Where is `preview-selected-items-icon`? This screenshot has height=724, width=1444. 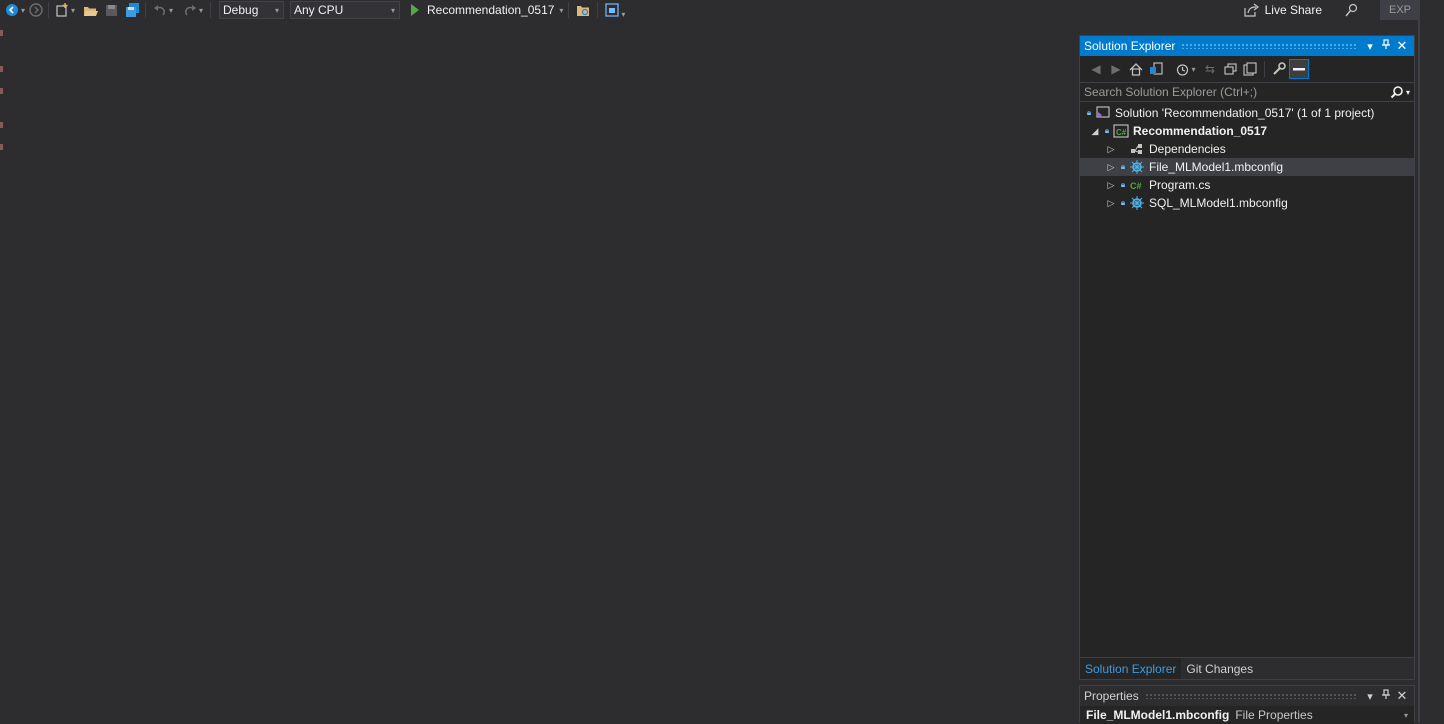 preview-selected-items-icon is located at coordinates (1299, 69).